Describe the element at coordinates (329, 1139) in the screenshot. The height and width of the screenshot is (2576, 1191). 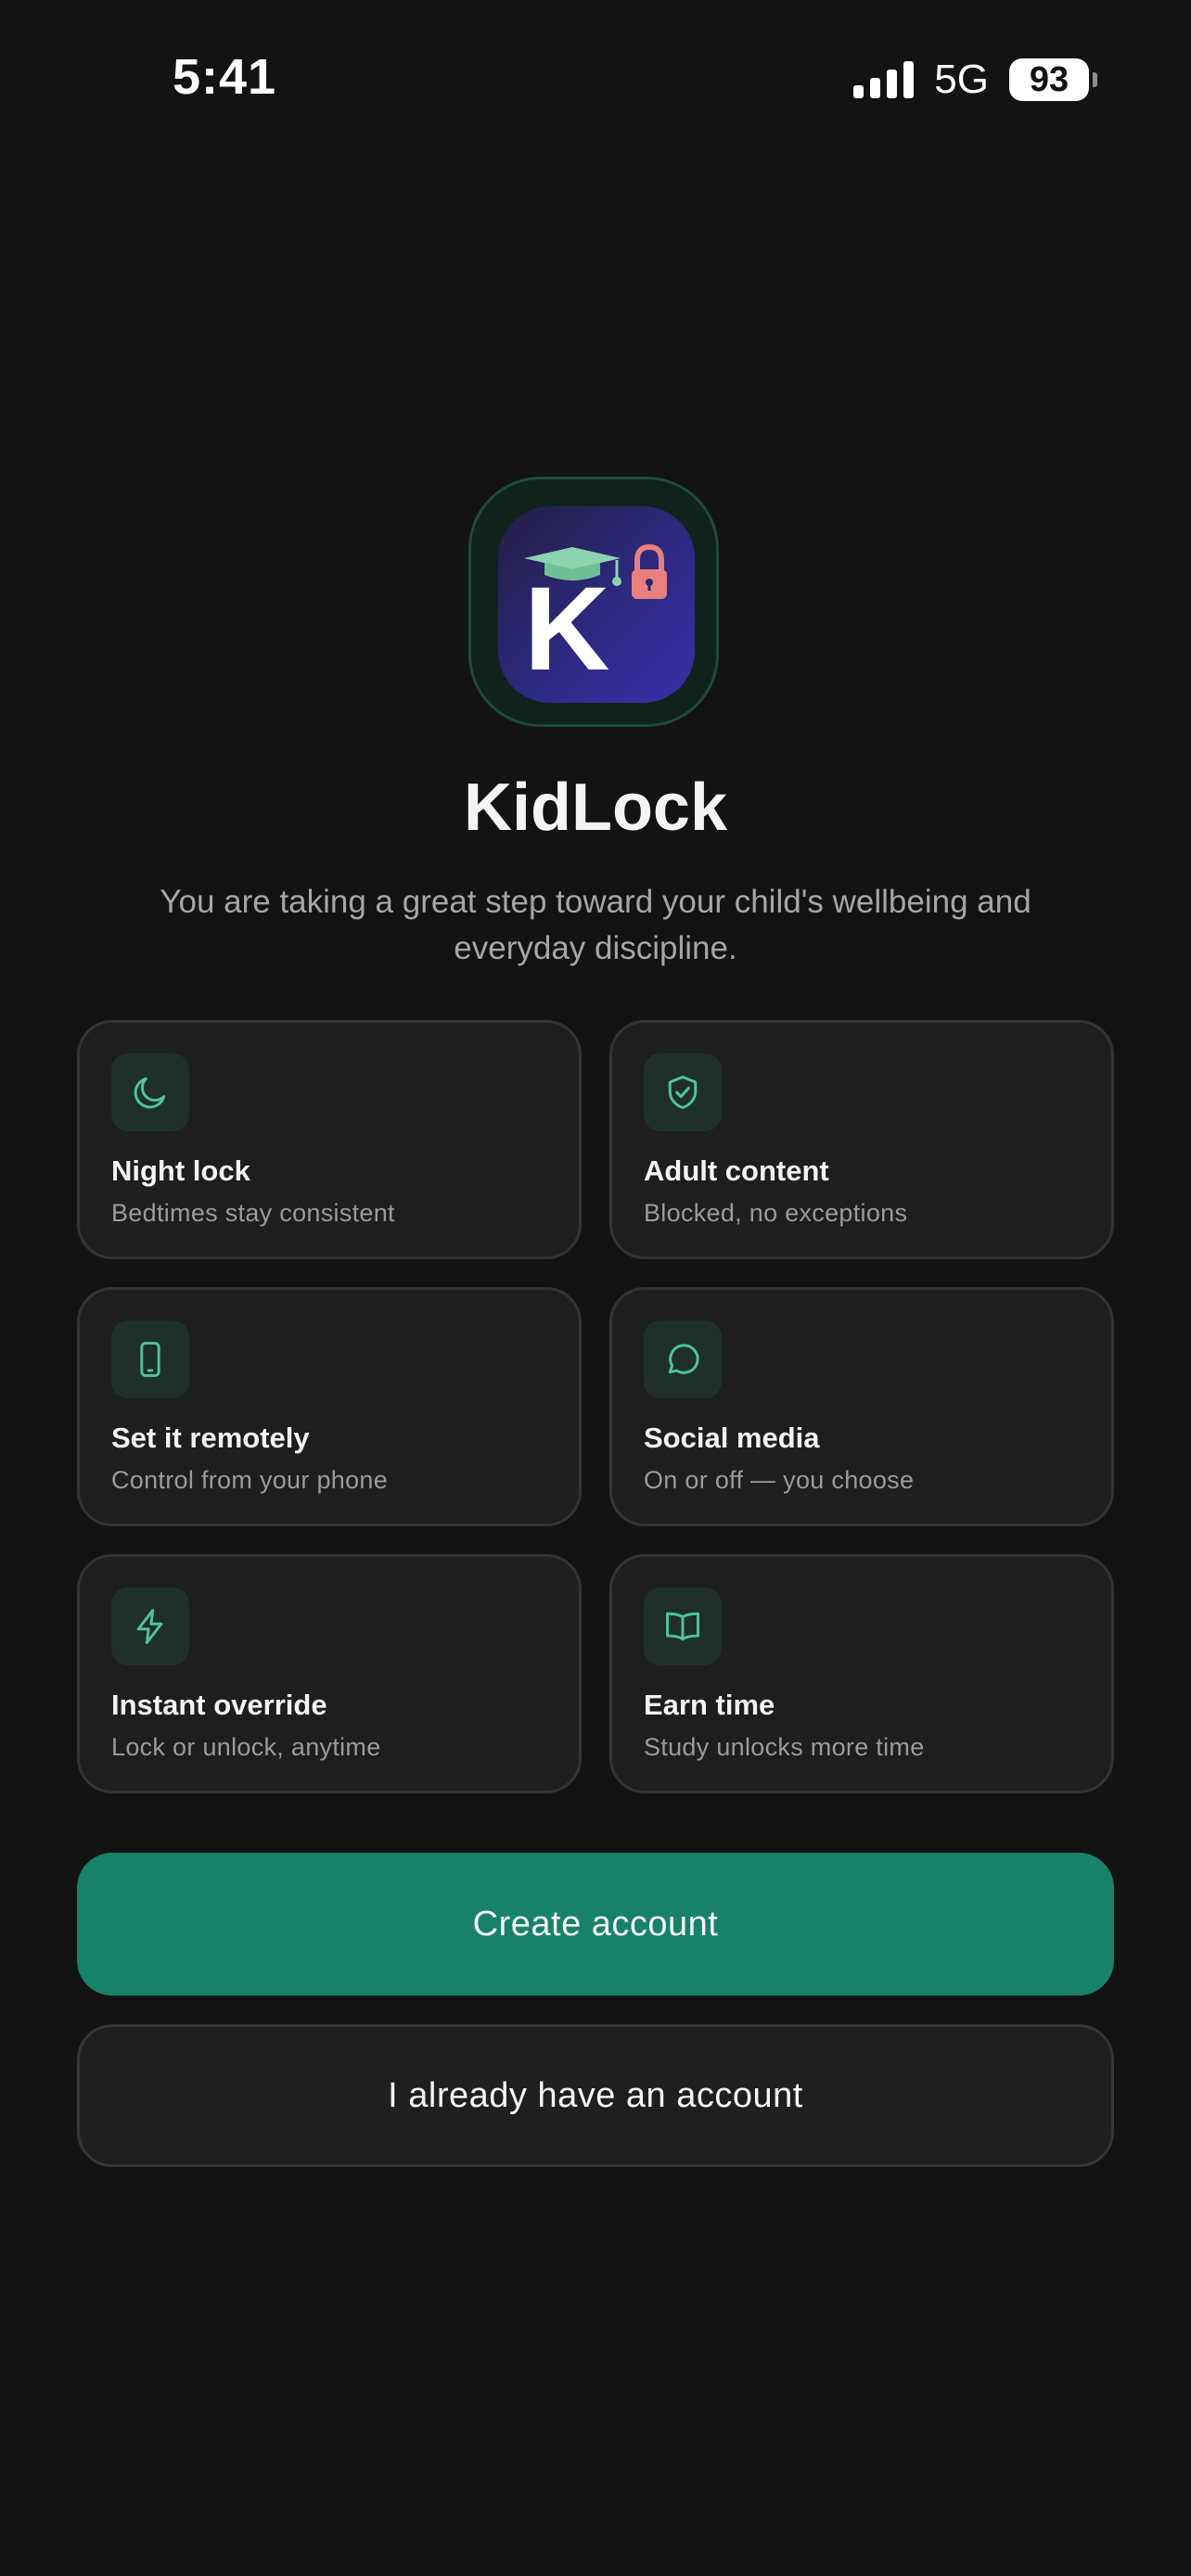
I see `feature-card-night-lock: Night lock Bedtimes stay consistent` at that location.